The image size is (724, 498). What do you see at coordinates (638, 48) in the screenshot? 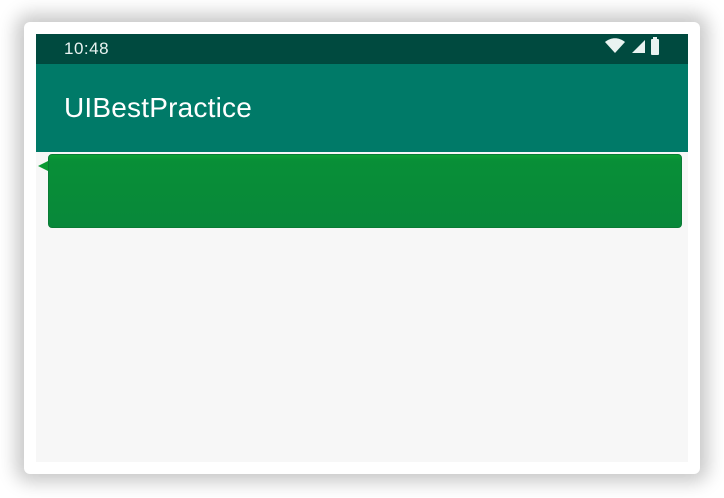
I see `signal-icon` at bounding box center [638, 48].